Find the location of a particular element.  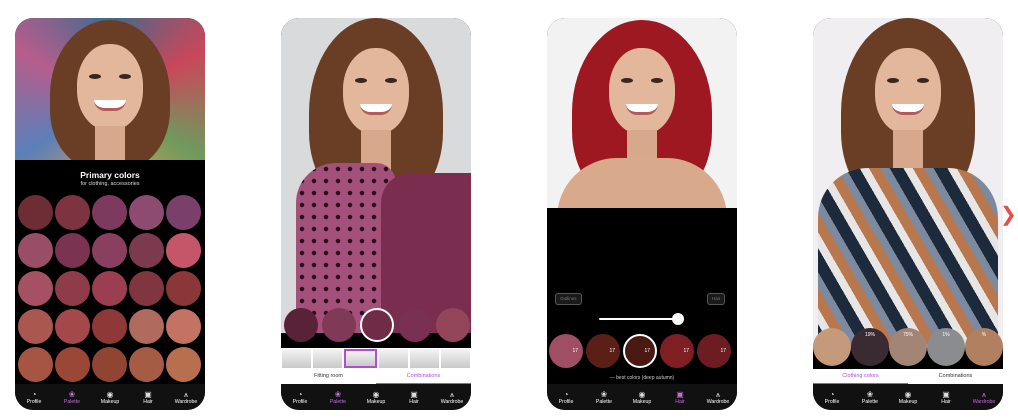

tab-bar: Clothing colors Combinations is located at coordinates (908, 376).